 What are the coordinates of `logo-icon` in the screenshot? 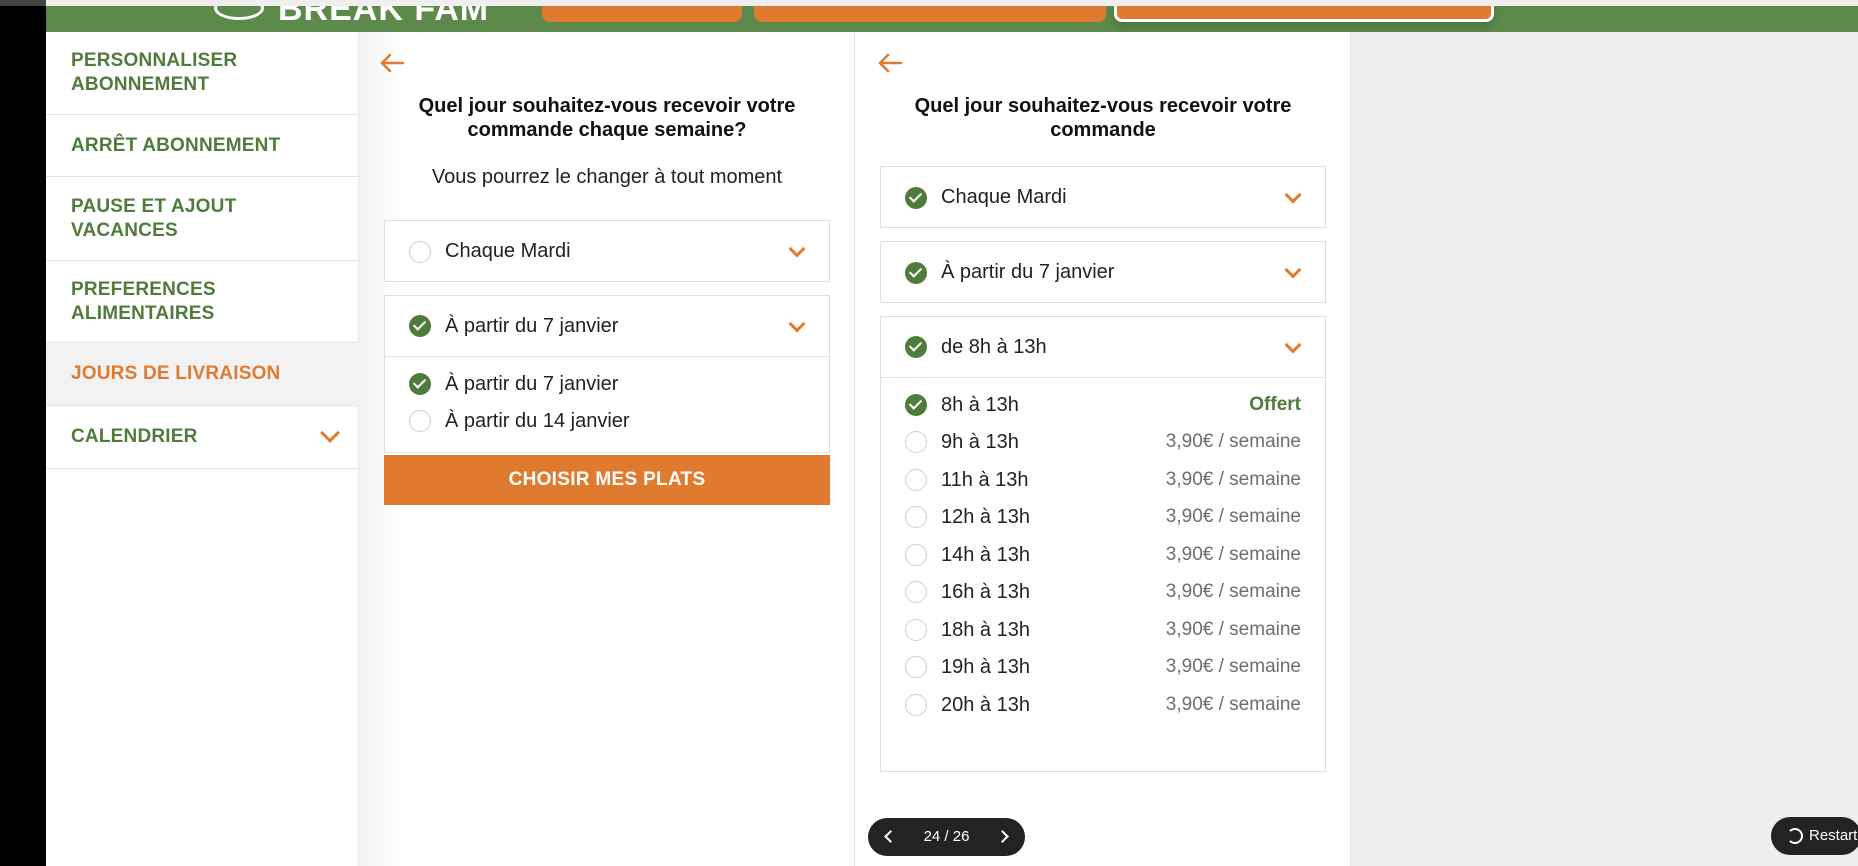 It's located at (239, 13).